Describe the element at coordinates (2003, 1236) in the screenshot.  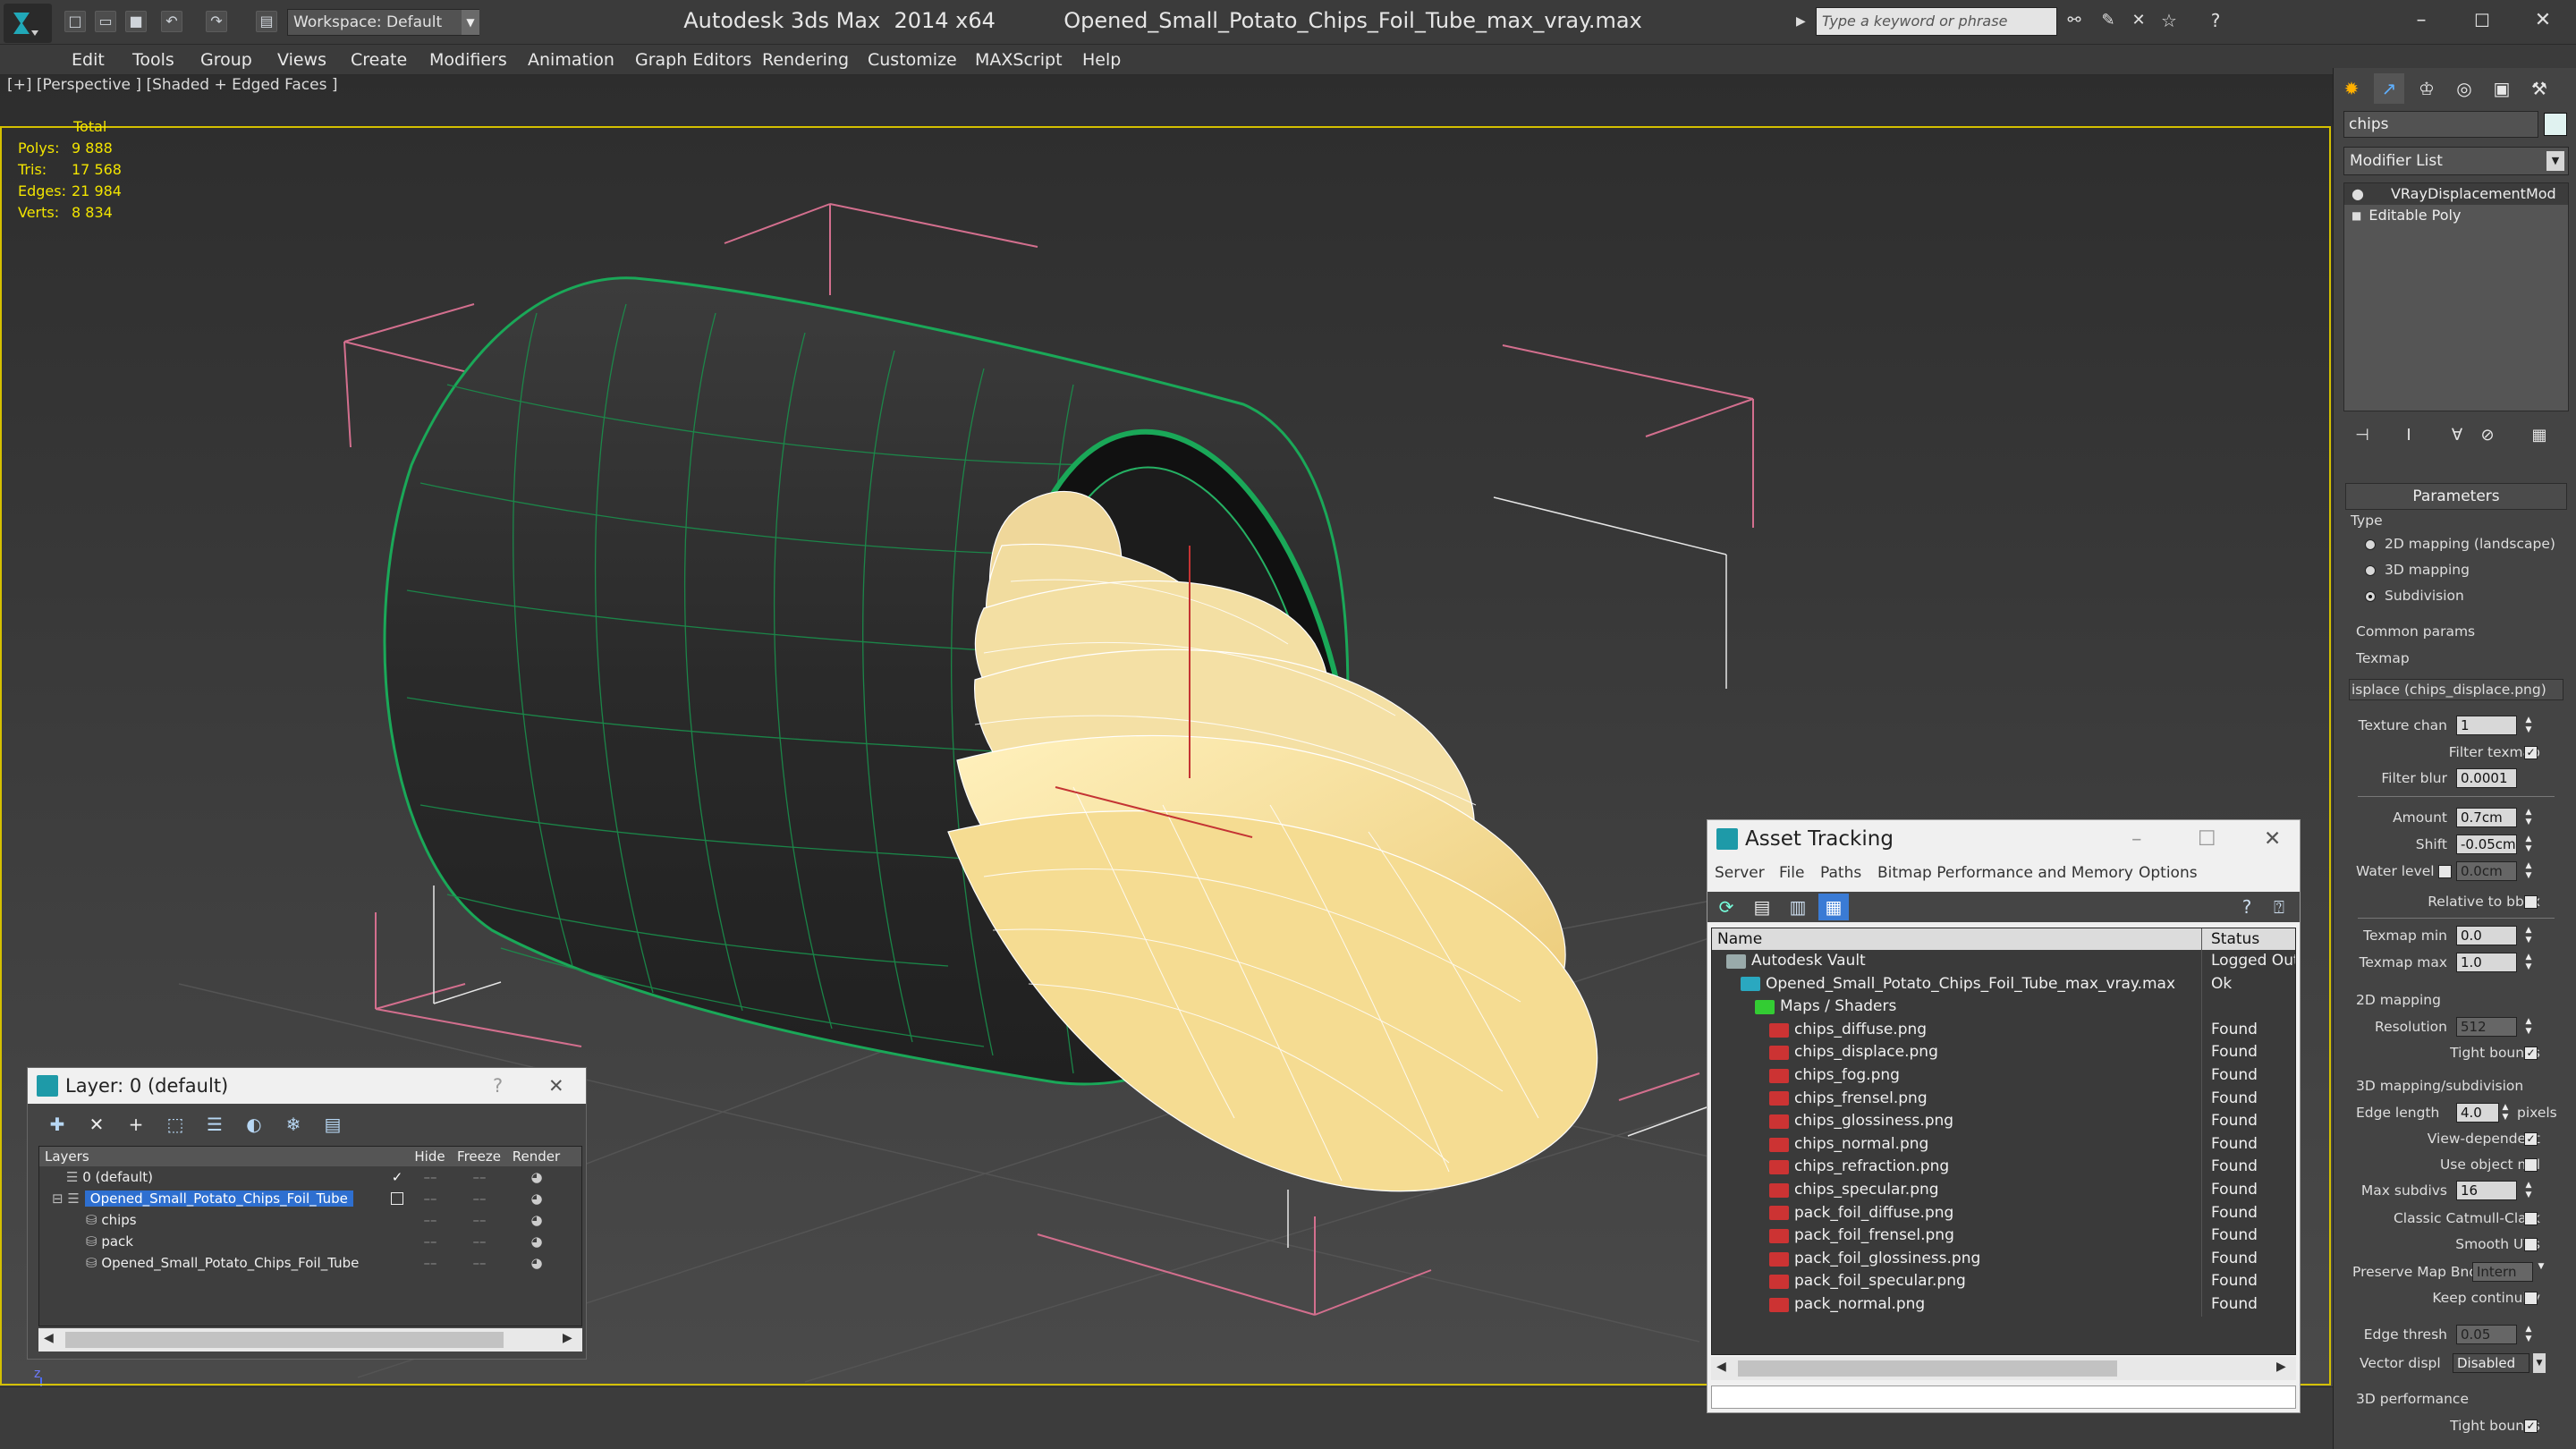
I see `asset-row: pack_foil_frensel.png Found` at that location.